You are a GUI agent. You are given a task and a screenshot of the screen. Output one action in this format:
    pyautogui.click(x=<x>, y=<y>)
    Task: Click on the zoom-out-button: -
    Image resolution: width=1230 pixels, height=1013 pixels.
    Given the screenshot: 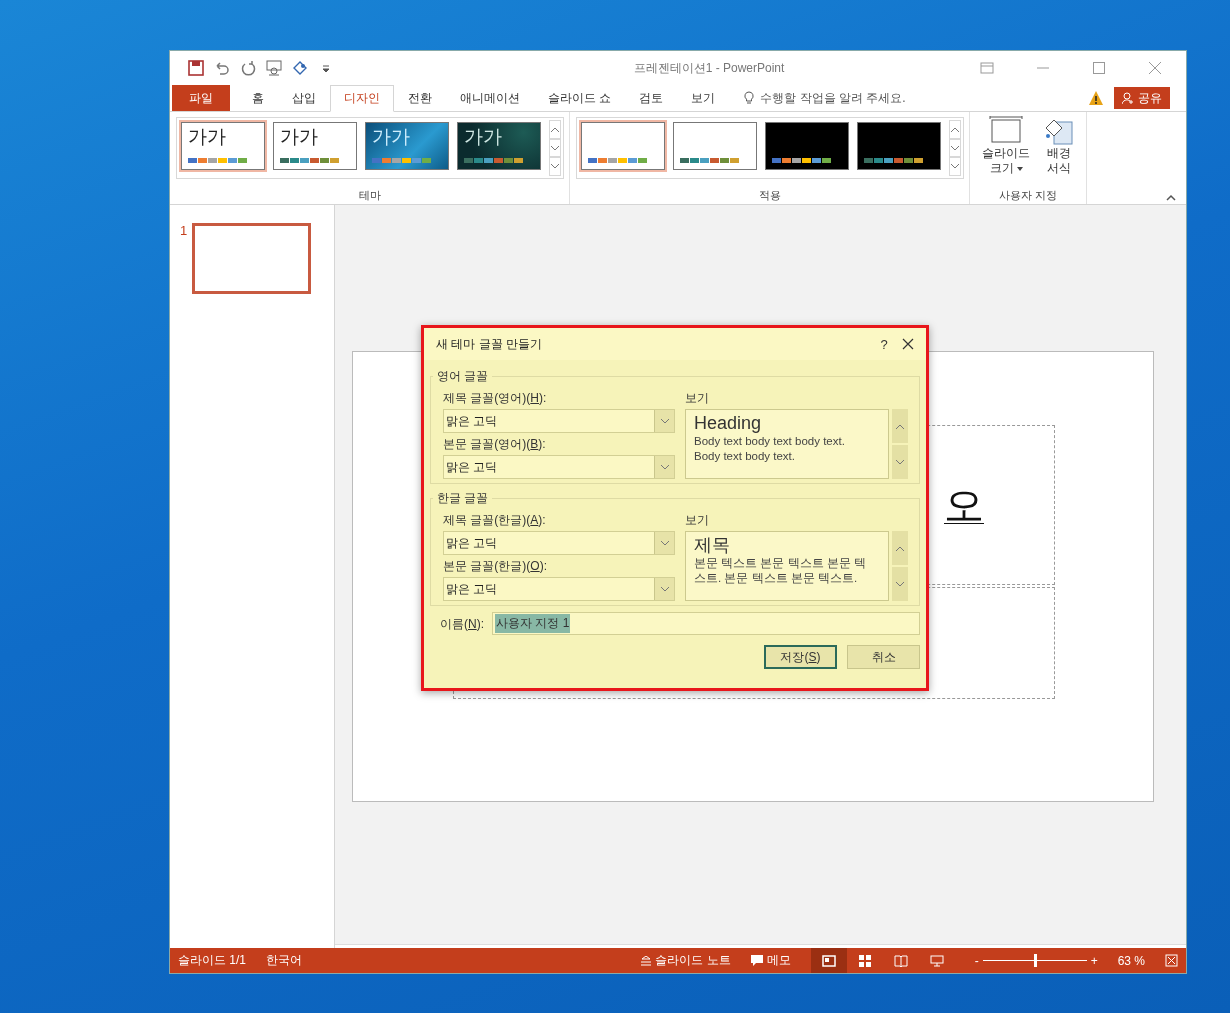 What is the action you would take?
    pyautogui.click(x=976, y=960)
    